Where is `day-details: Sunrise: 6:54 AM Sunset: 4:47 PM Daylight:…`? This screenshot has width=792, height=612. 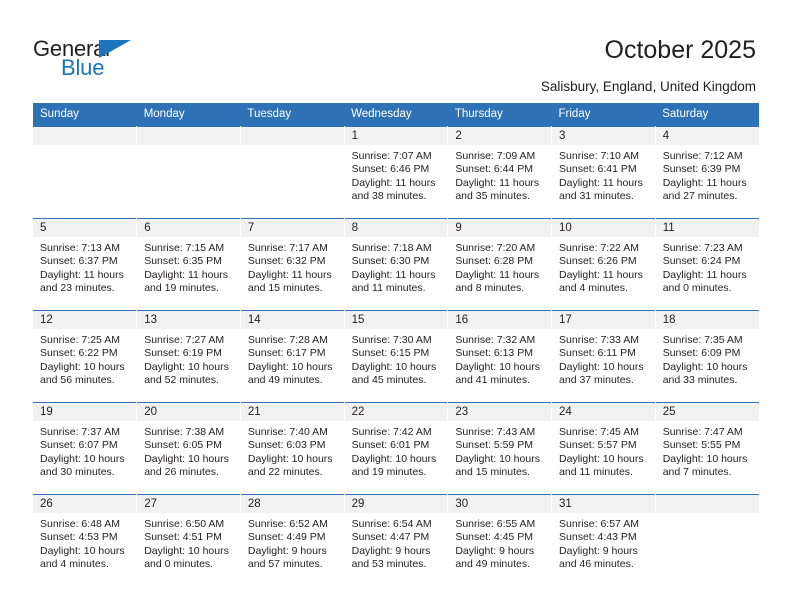
day-details: Sunrise: 6:54 AM Sunset: 4:47 PM Daylight:… is located at coordinates (396, 542).